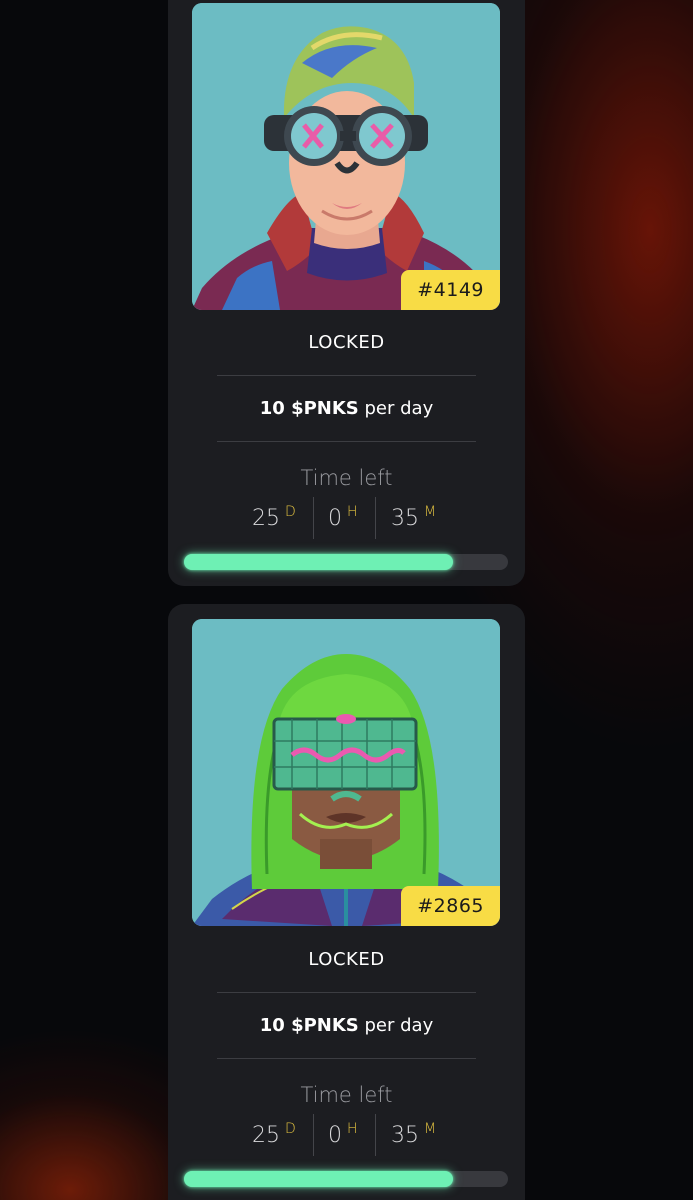  I want to click on green-bob-visor-avatar, so click(346, 772).